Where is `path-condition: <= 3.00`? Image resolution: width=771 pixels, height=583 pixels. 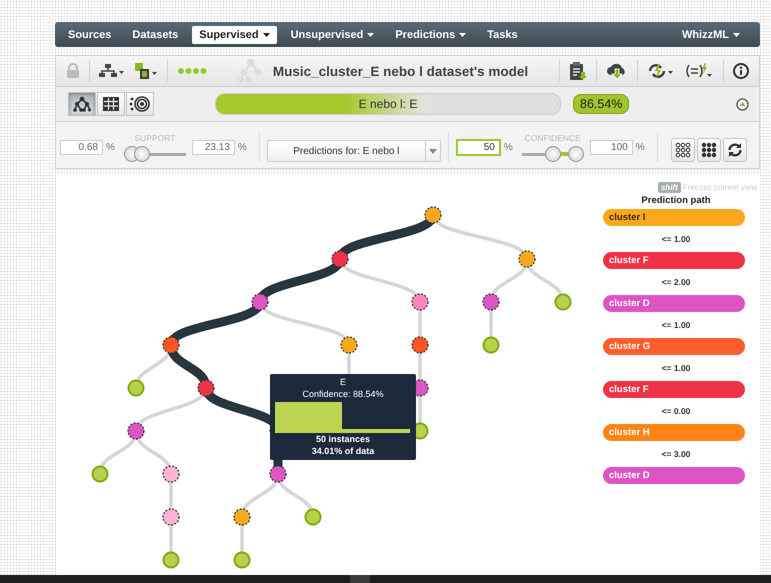 path-condition: <= 3.00 is located at coordinates (676, 454).